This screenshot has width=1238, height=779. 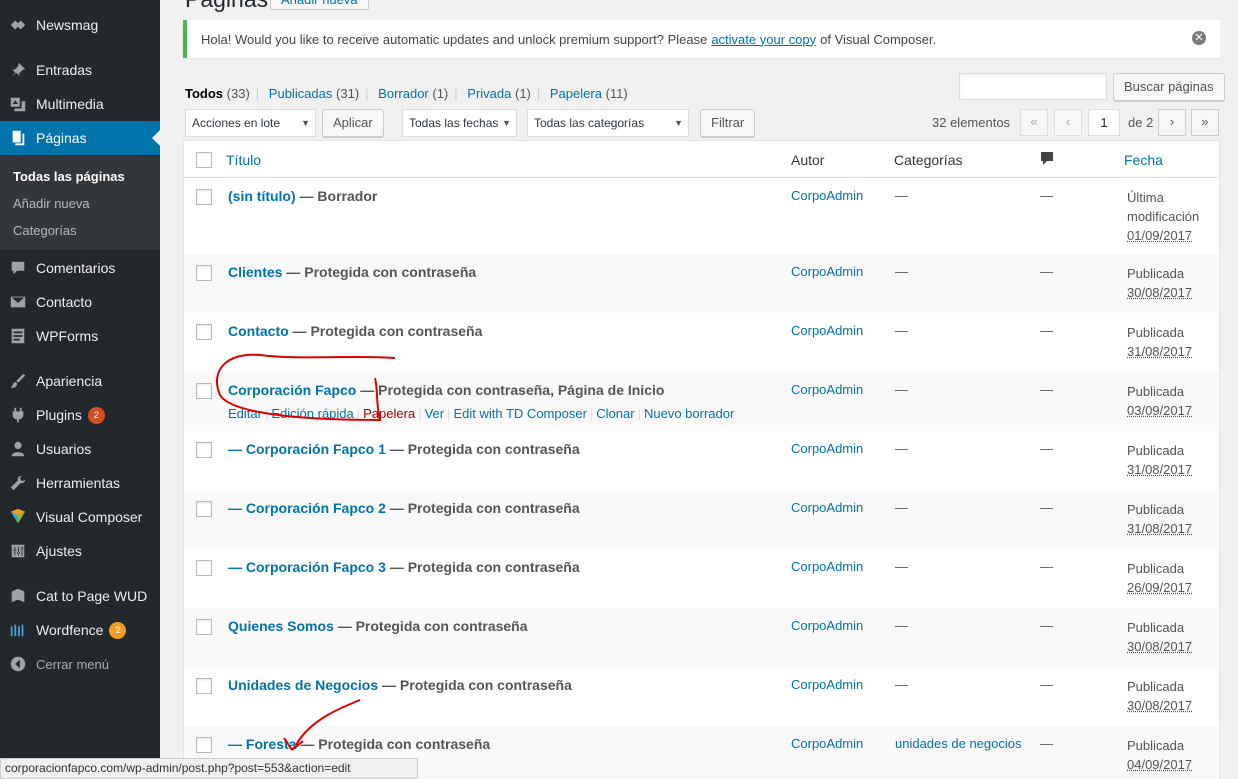 What do you see at coordinates (319, 5) in the screenshot?
I see `add-new-button: Añadir nueva` at bounding box center [319, 5].